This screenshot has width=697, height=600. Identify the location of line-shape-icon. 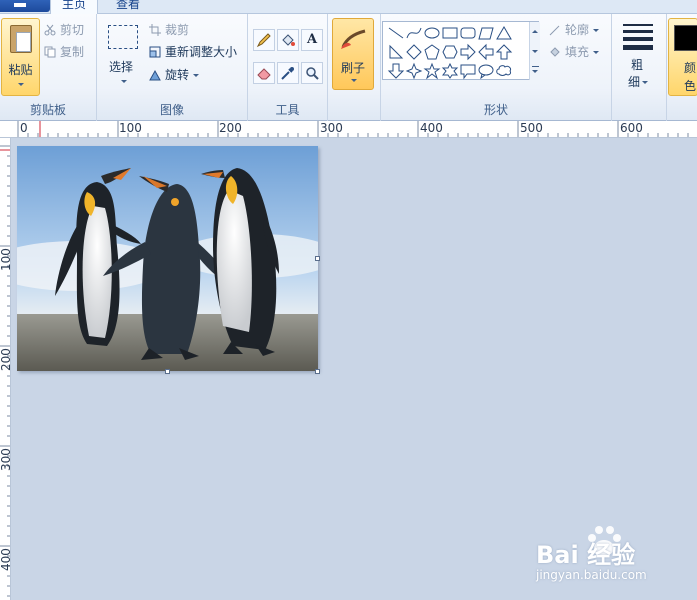
(396, 33).